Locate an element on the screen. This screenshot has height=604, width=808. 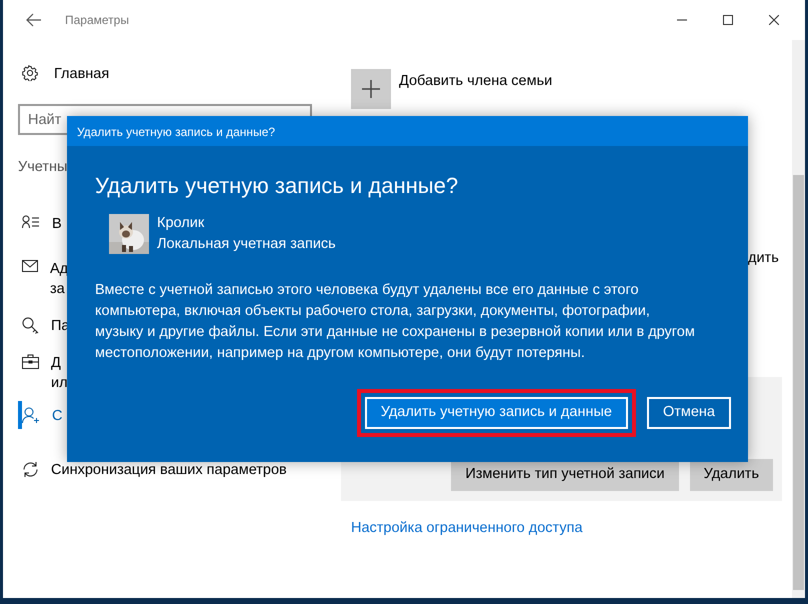
account-type: Локальная учетная запись is located at coordinates (246, 244).